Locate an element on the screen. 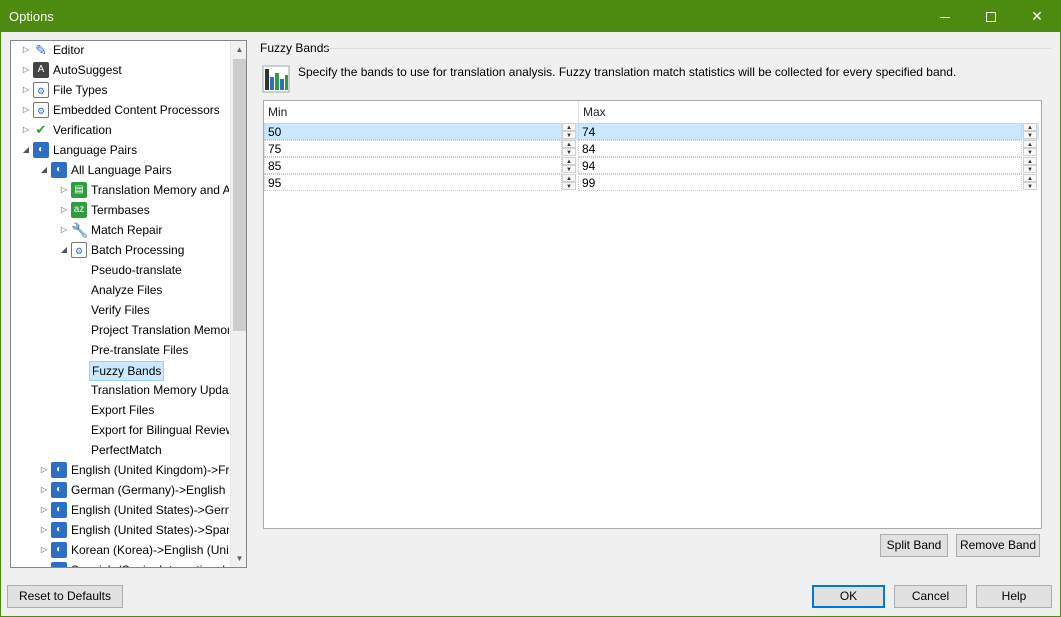 The image size is (1061, 617). tree-item-label: AutoSuggest is located at coordinates (87, 70).